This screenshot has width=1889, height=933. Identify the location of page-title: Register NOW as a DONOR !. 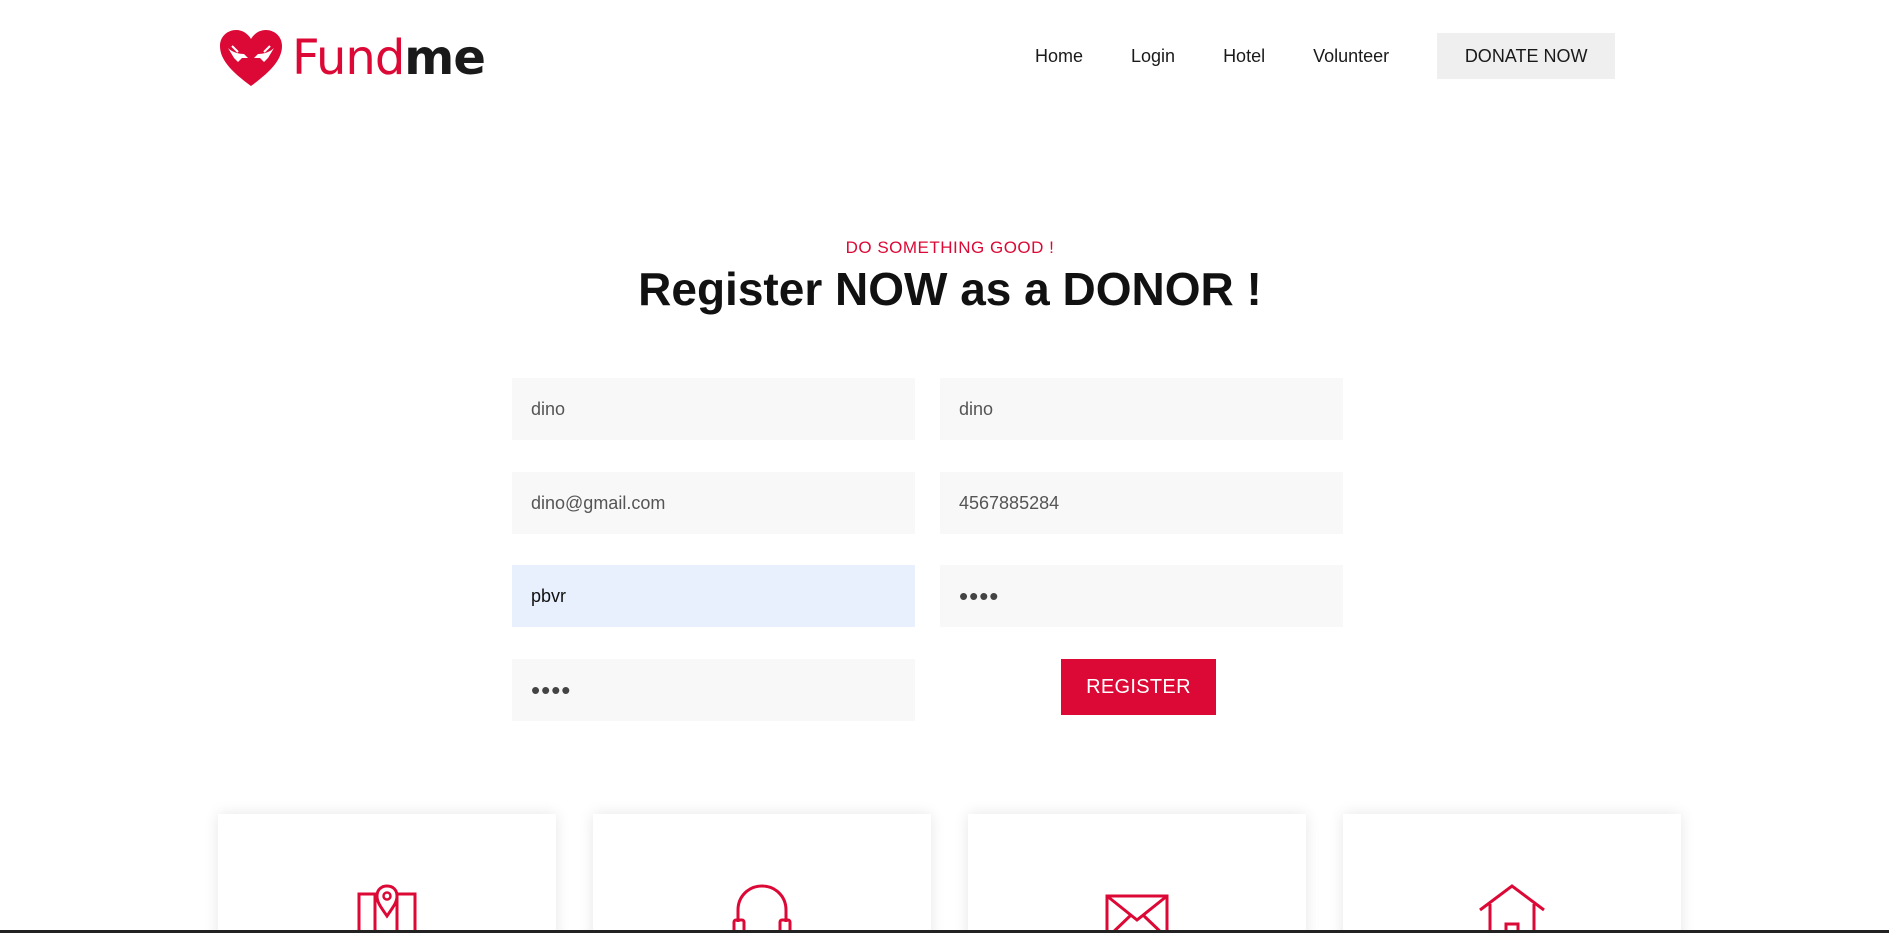
(950, 289).